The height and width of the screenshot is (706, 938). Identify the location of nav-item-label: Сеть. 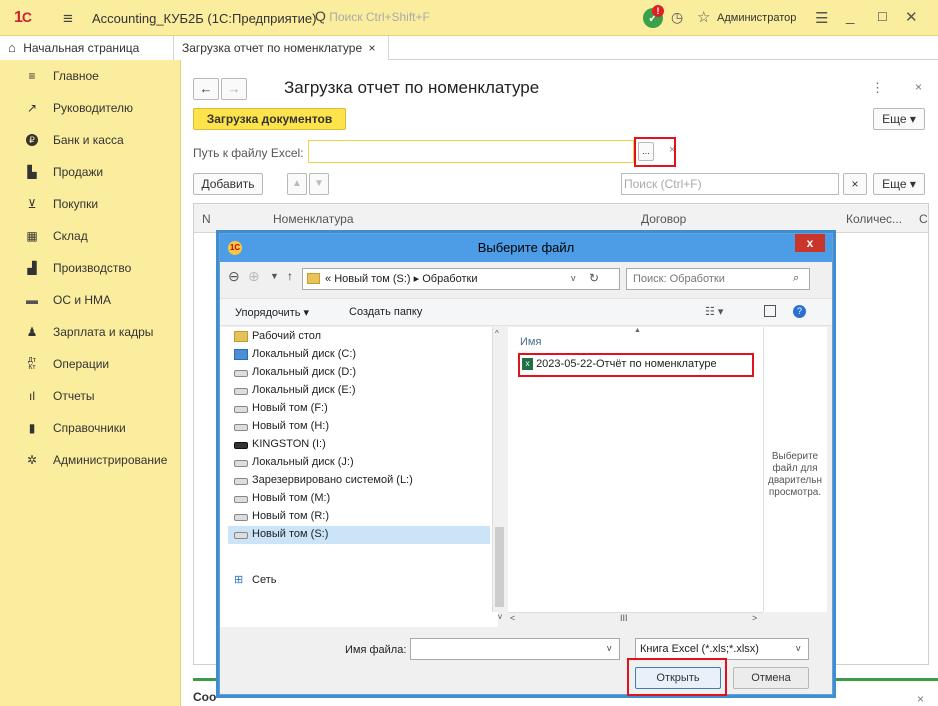
(264, 580).